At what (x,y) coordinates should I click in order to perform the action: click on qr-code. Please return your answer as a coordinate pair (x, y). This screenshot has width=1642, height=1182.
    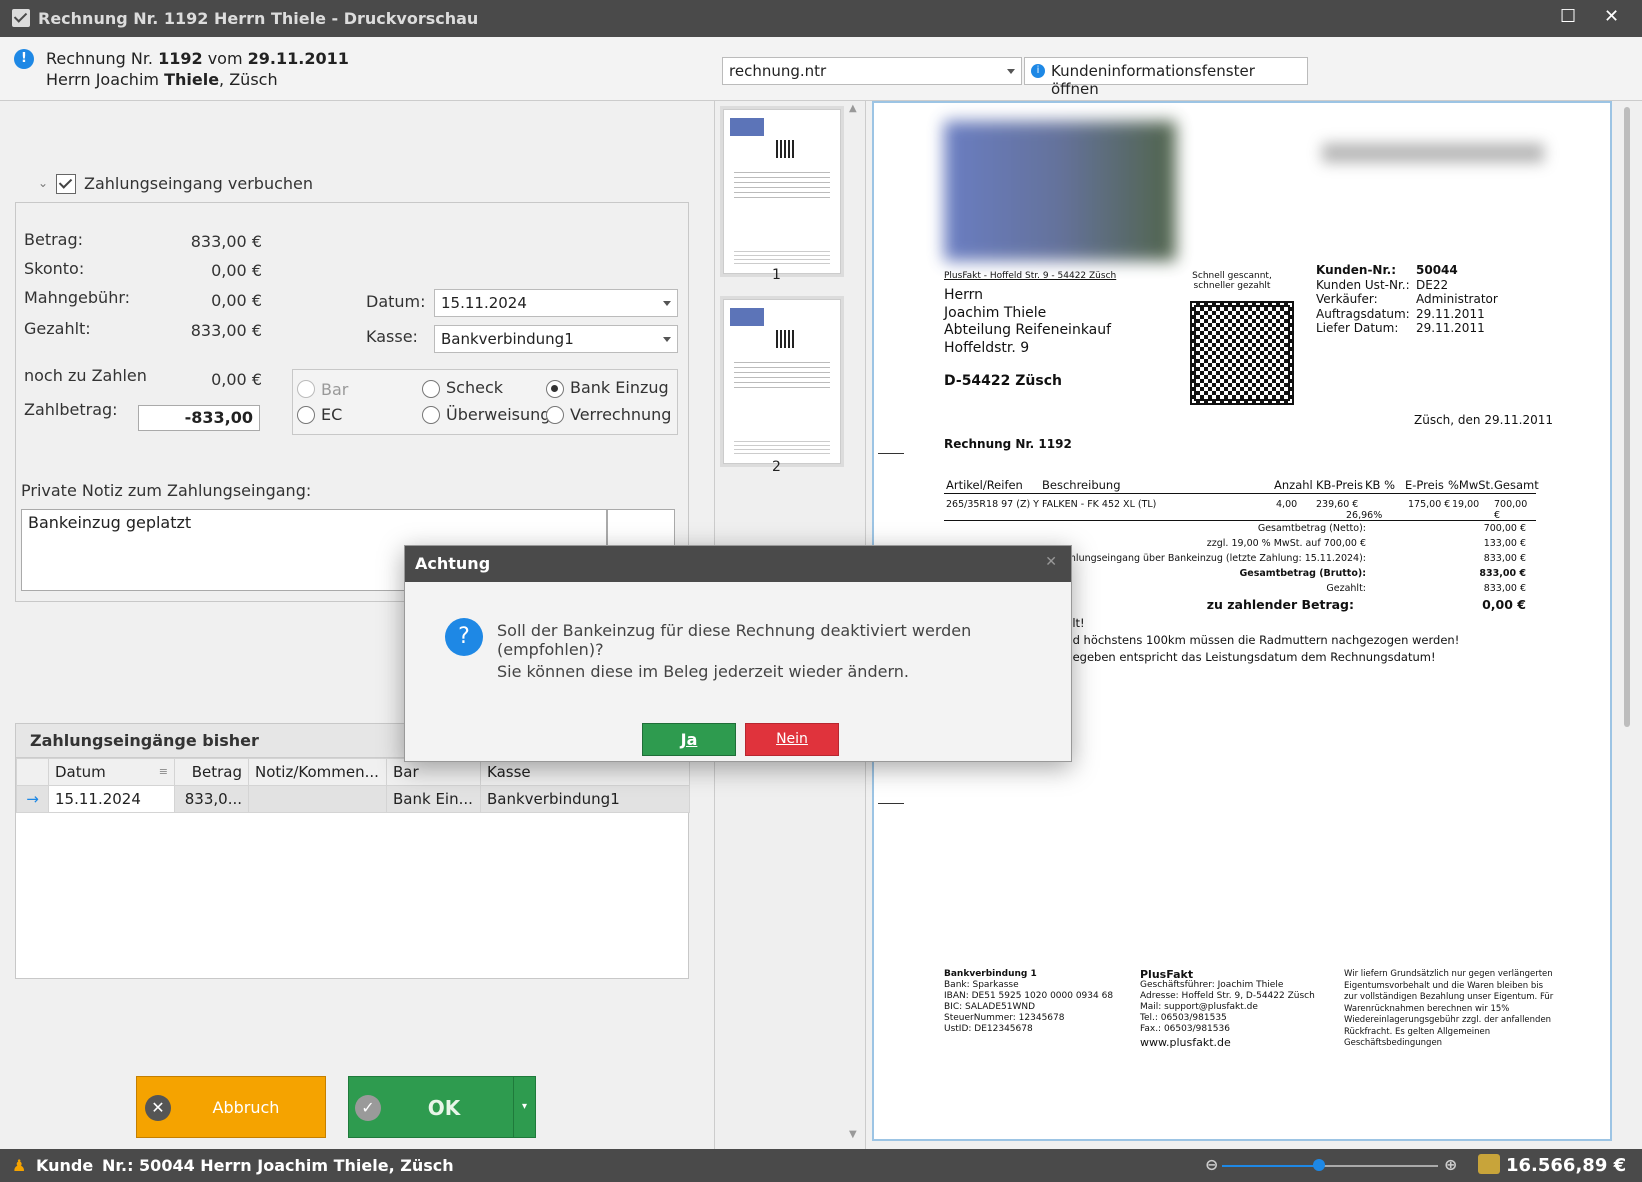
    Looking at the image, I should click on (1242, 353).